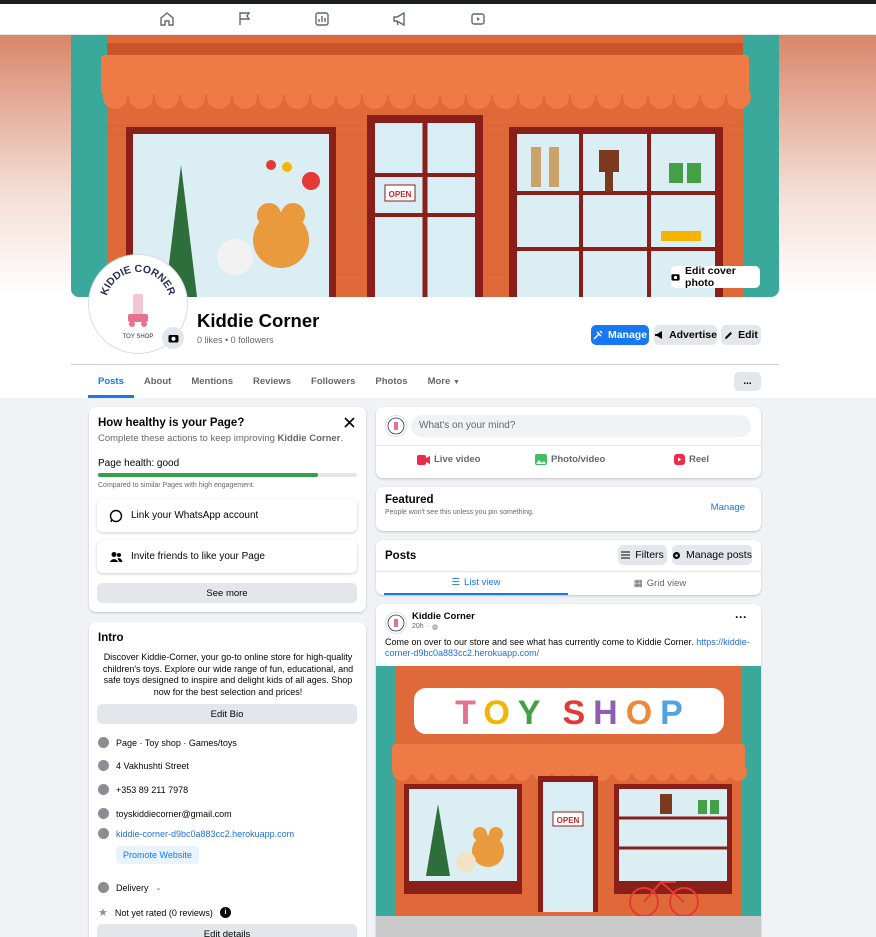 This screenshot has height=937, width=876. Describe the element at coordinates (396, 426) in the screenshot. I see `composer-logo` at that location.